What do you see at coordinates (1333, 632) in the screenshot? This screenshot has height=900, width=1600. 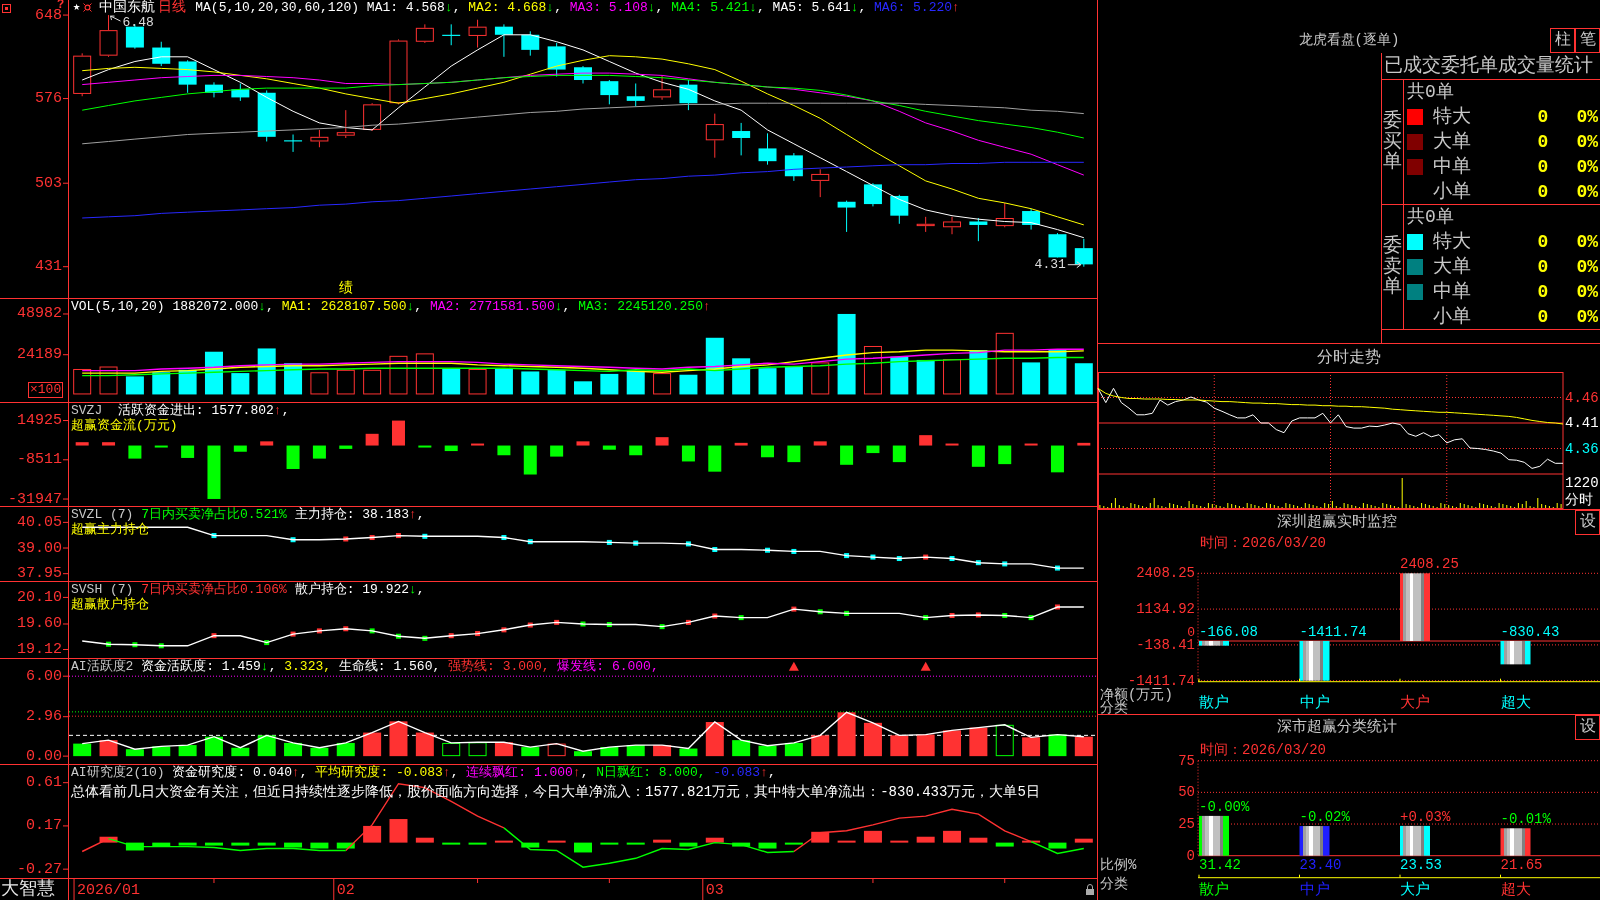 I see `value-label: -1411.74` at bounding box center [1333, 632].